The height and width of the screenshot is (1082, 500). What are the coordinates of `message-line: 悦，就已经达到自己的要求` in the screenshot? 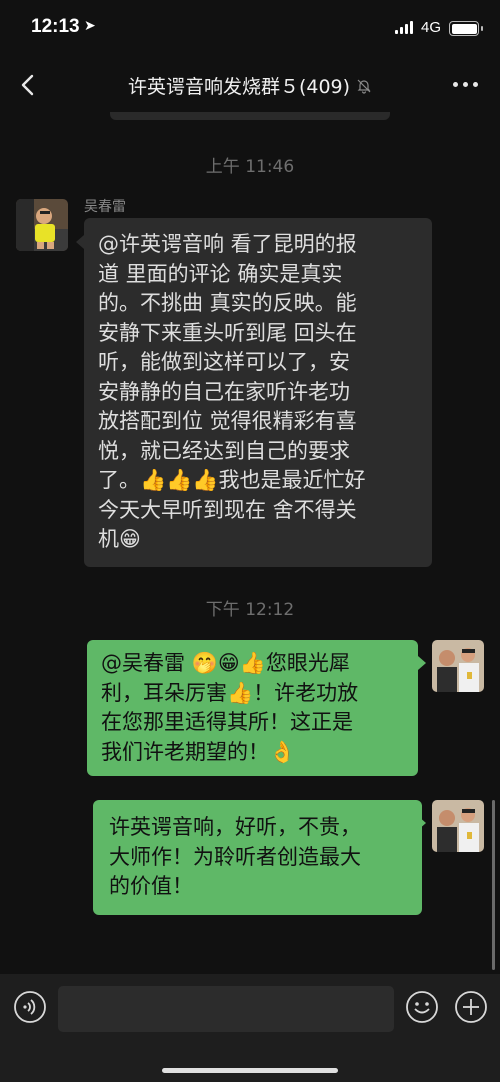 It's located at (224, 450).